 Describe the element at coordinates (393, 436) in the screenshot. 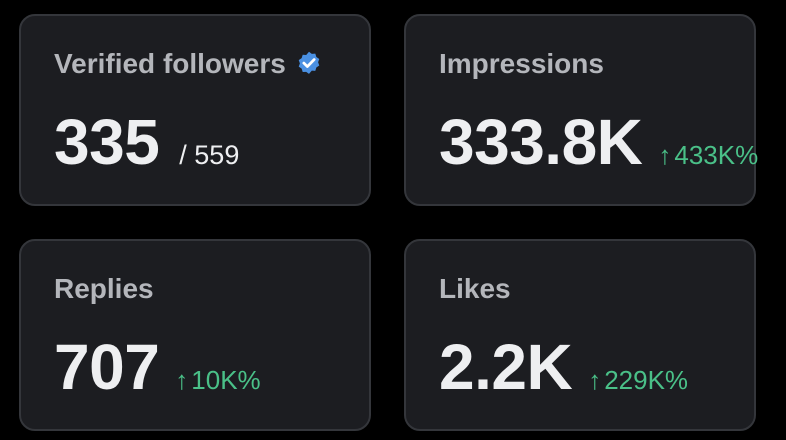

I see `viewport-edge` at that location.